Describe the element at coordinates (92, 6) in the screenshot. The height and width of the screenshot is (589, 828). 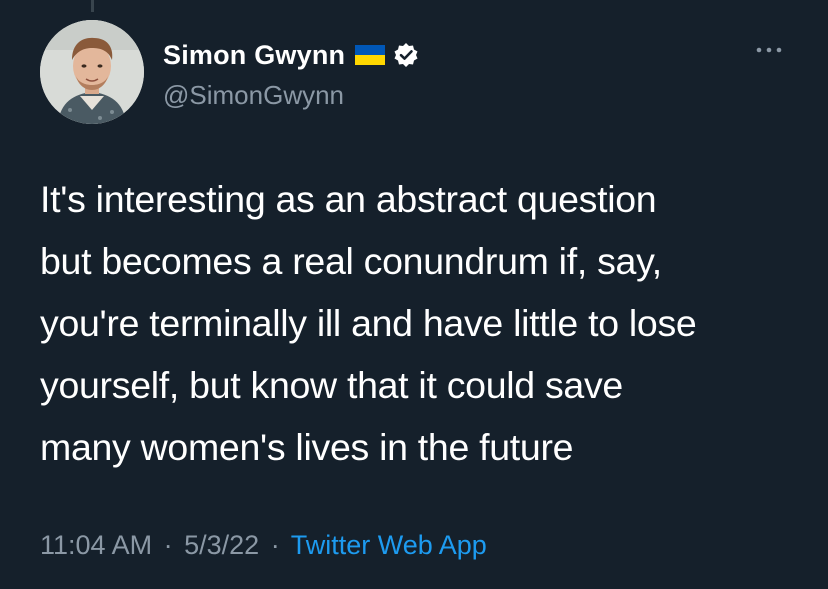
I see `thread-connector-line` at that location.